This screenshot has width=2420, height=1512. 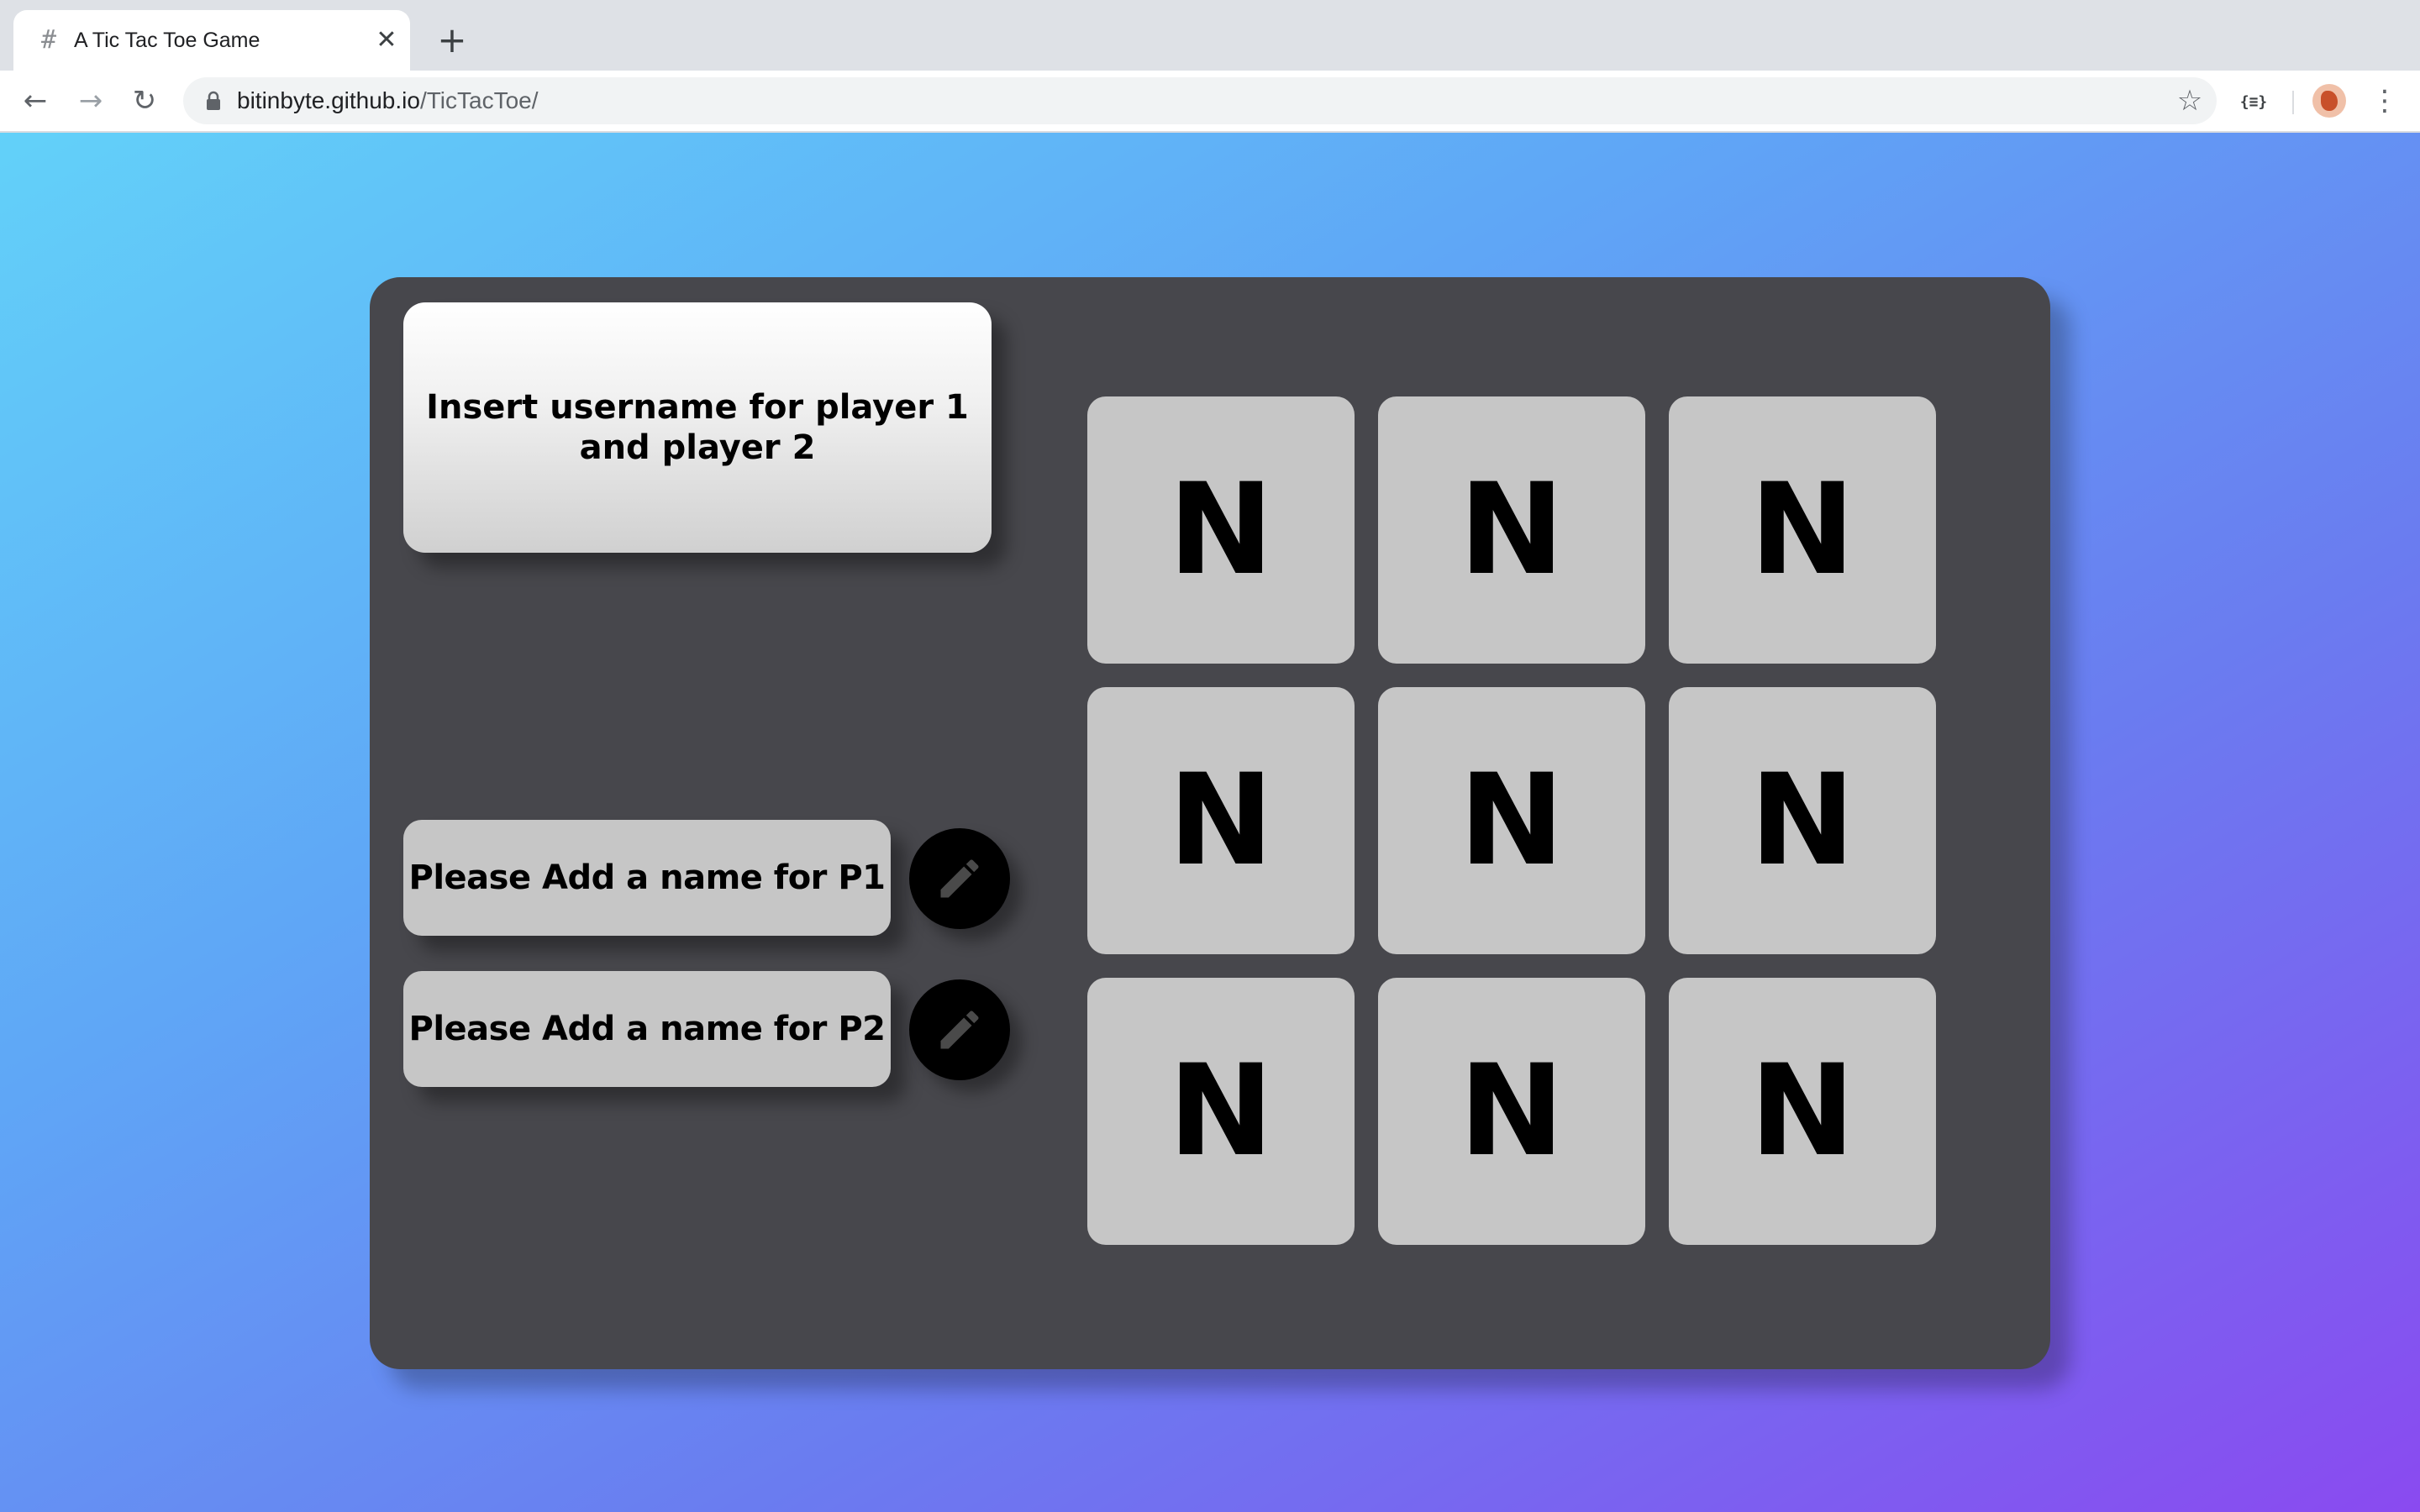 I want to click on tab-strip: # A Tic Tac Toe Game ✕ +, so click(x=1210, y=35).